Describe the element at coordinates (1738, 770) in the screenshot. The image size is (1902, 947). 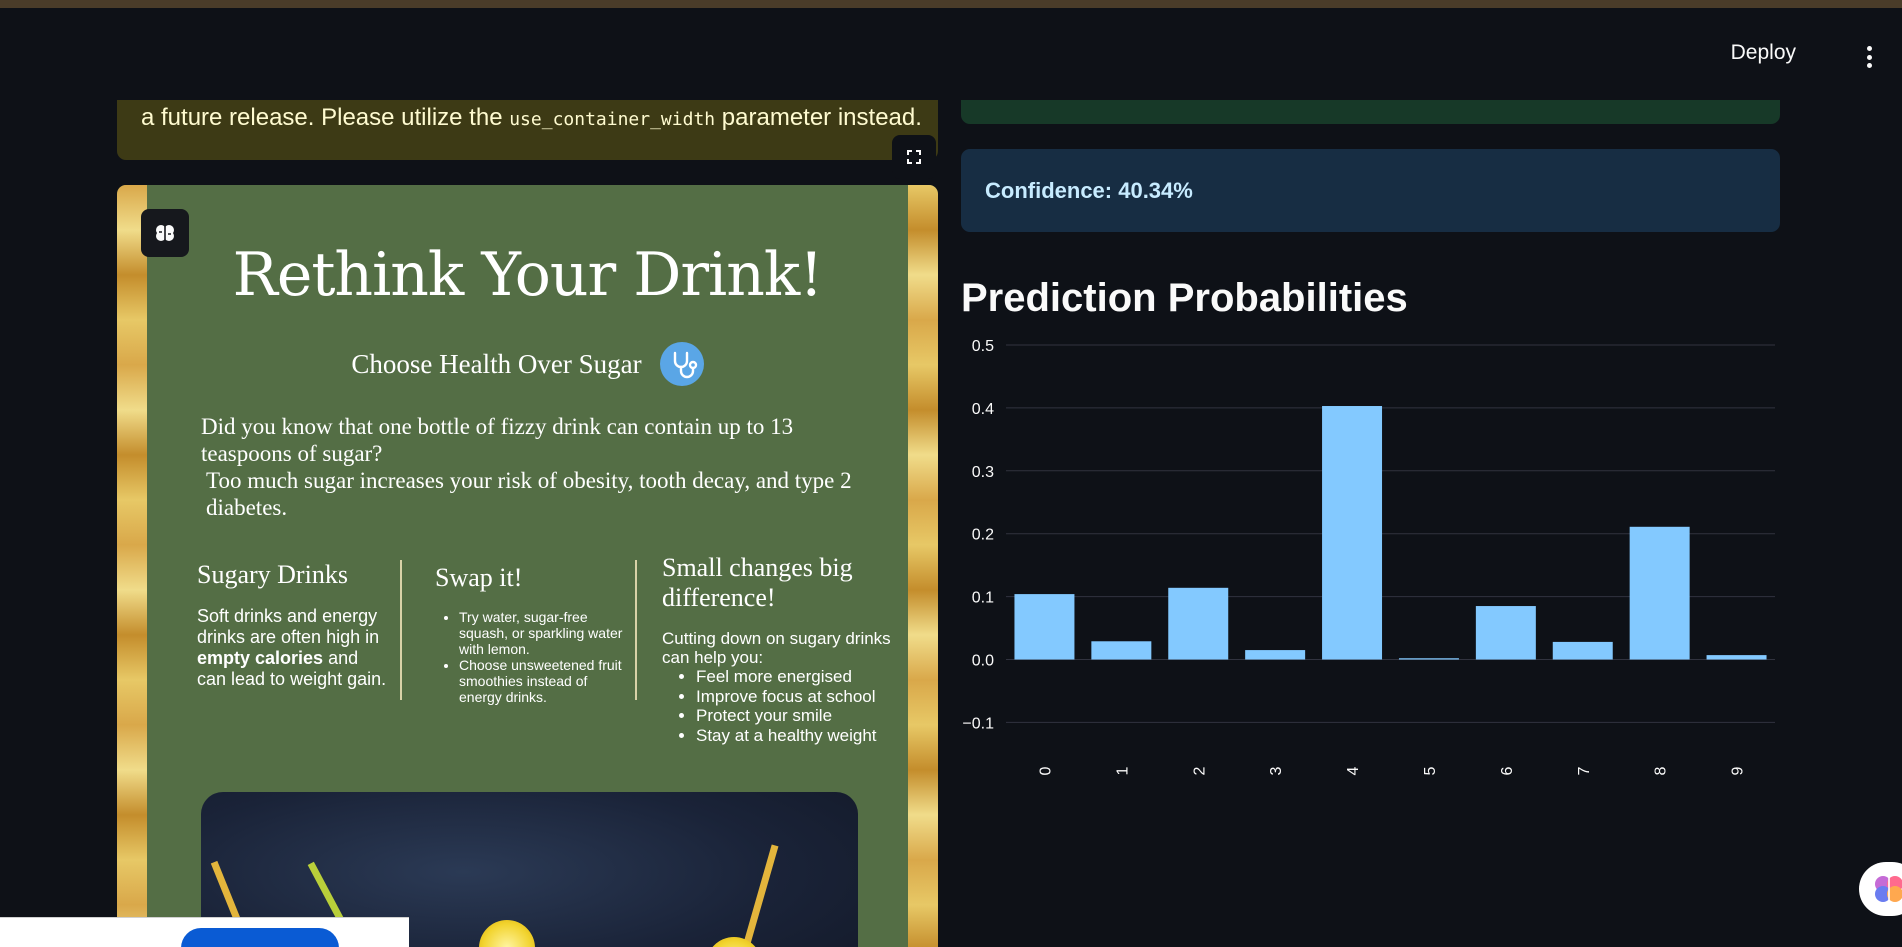
I see `x-tick-label: 9` at that location.